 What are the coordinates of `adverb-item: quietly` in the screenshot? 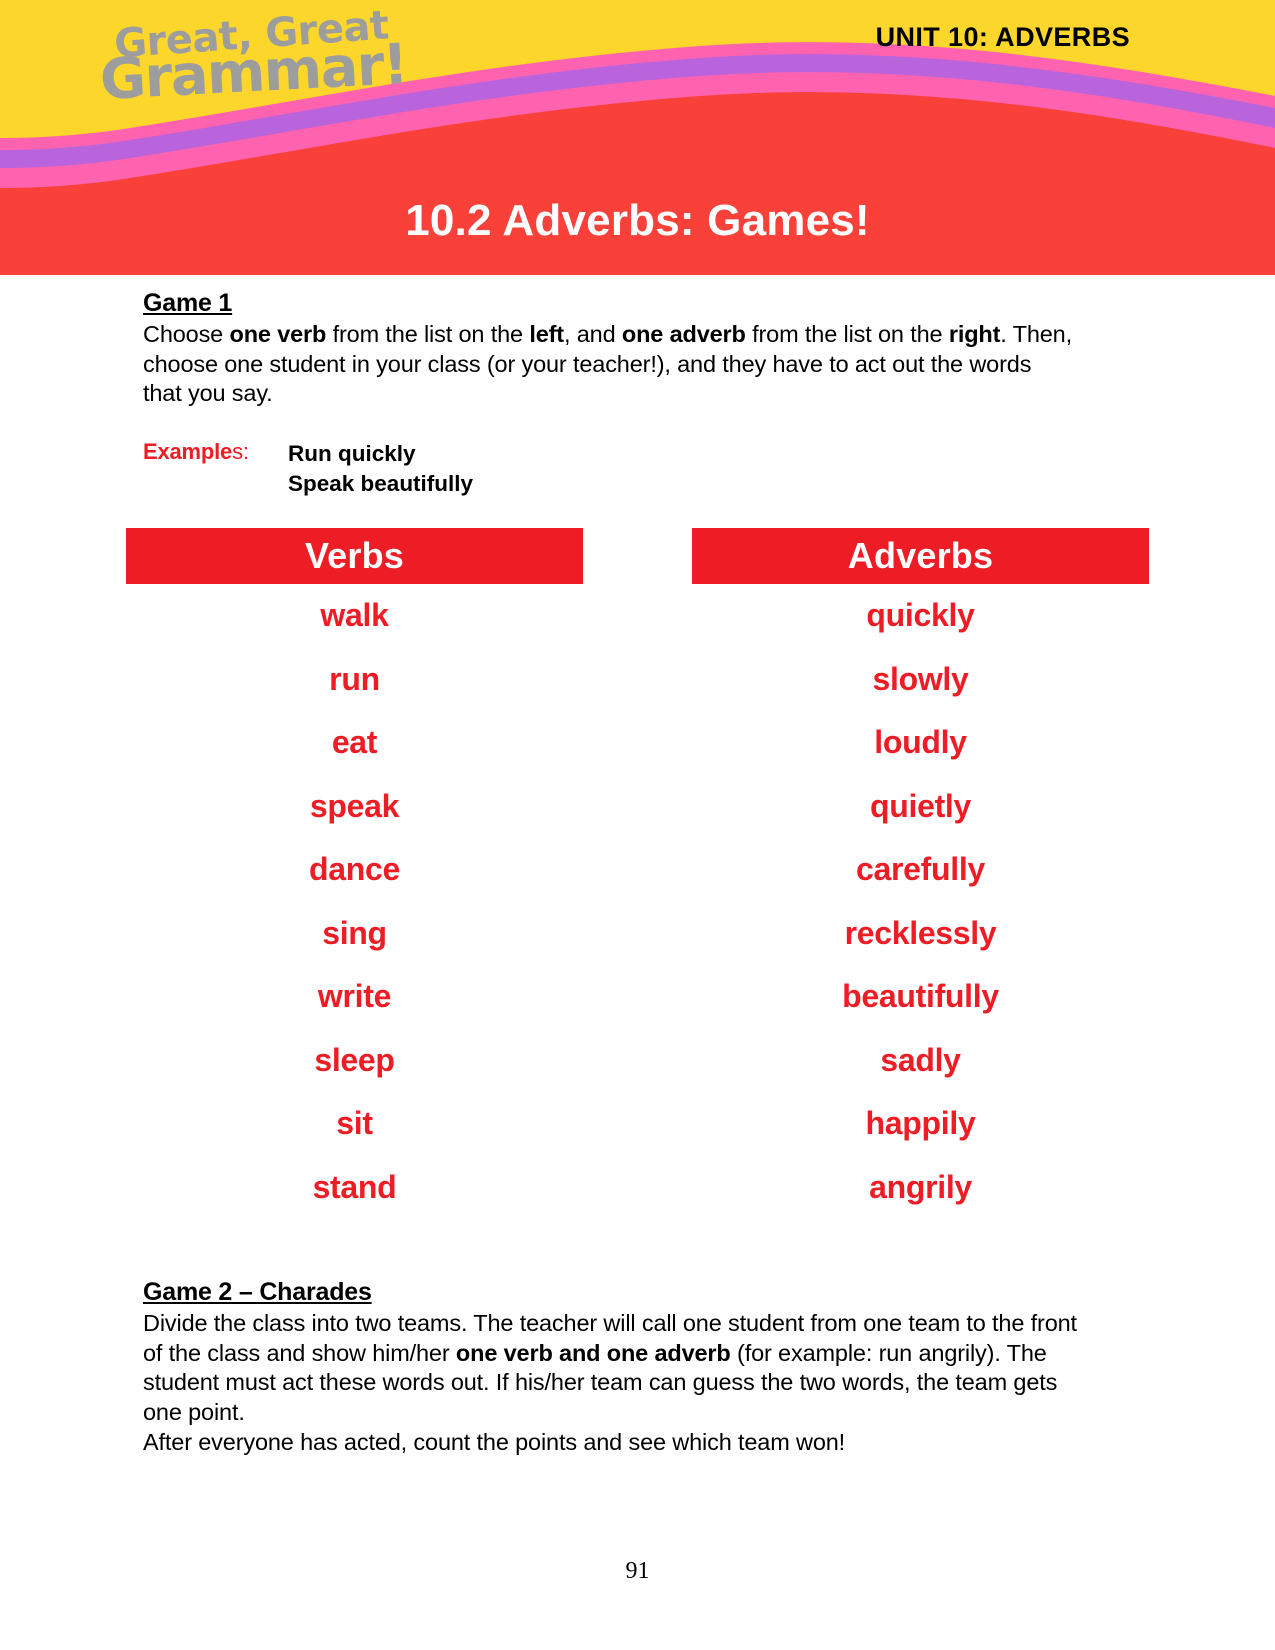 It's located at (920, 805).